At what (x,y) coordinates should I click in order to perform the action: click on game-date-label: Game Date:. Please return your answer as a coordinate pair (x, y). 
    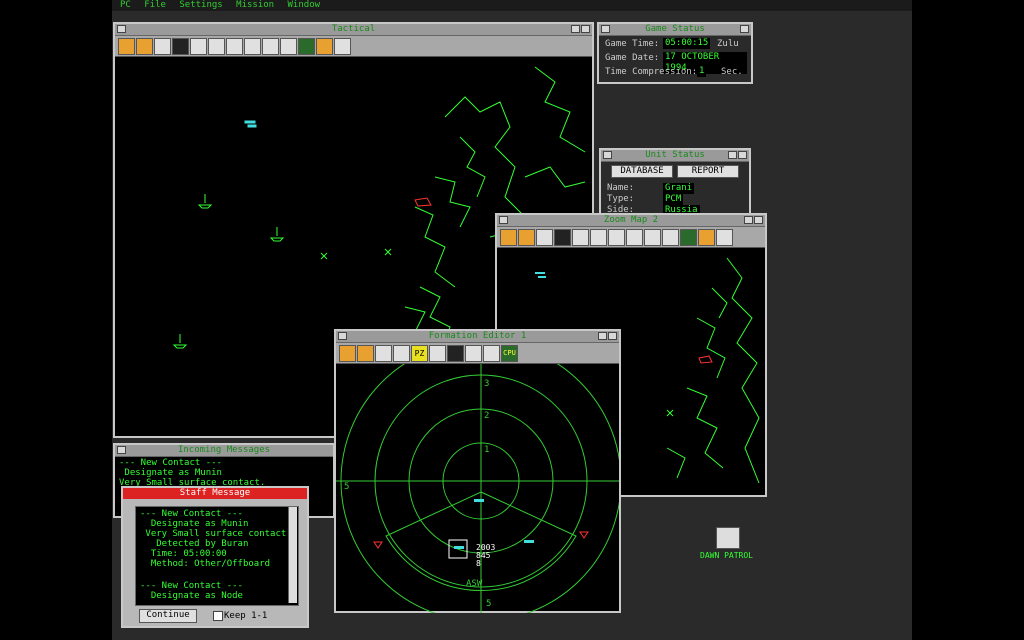
    Looking at the image, I should click on (632, 58).